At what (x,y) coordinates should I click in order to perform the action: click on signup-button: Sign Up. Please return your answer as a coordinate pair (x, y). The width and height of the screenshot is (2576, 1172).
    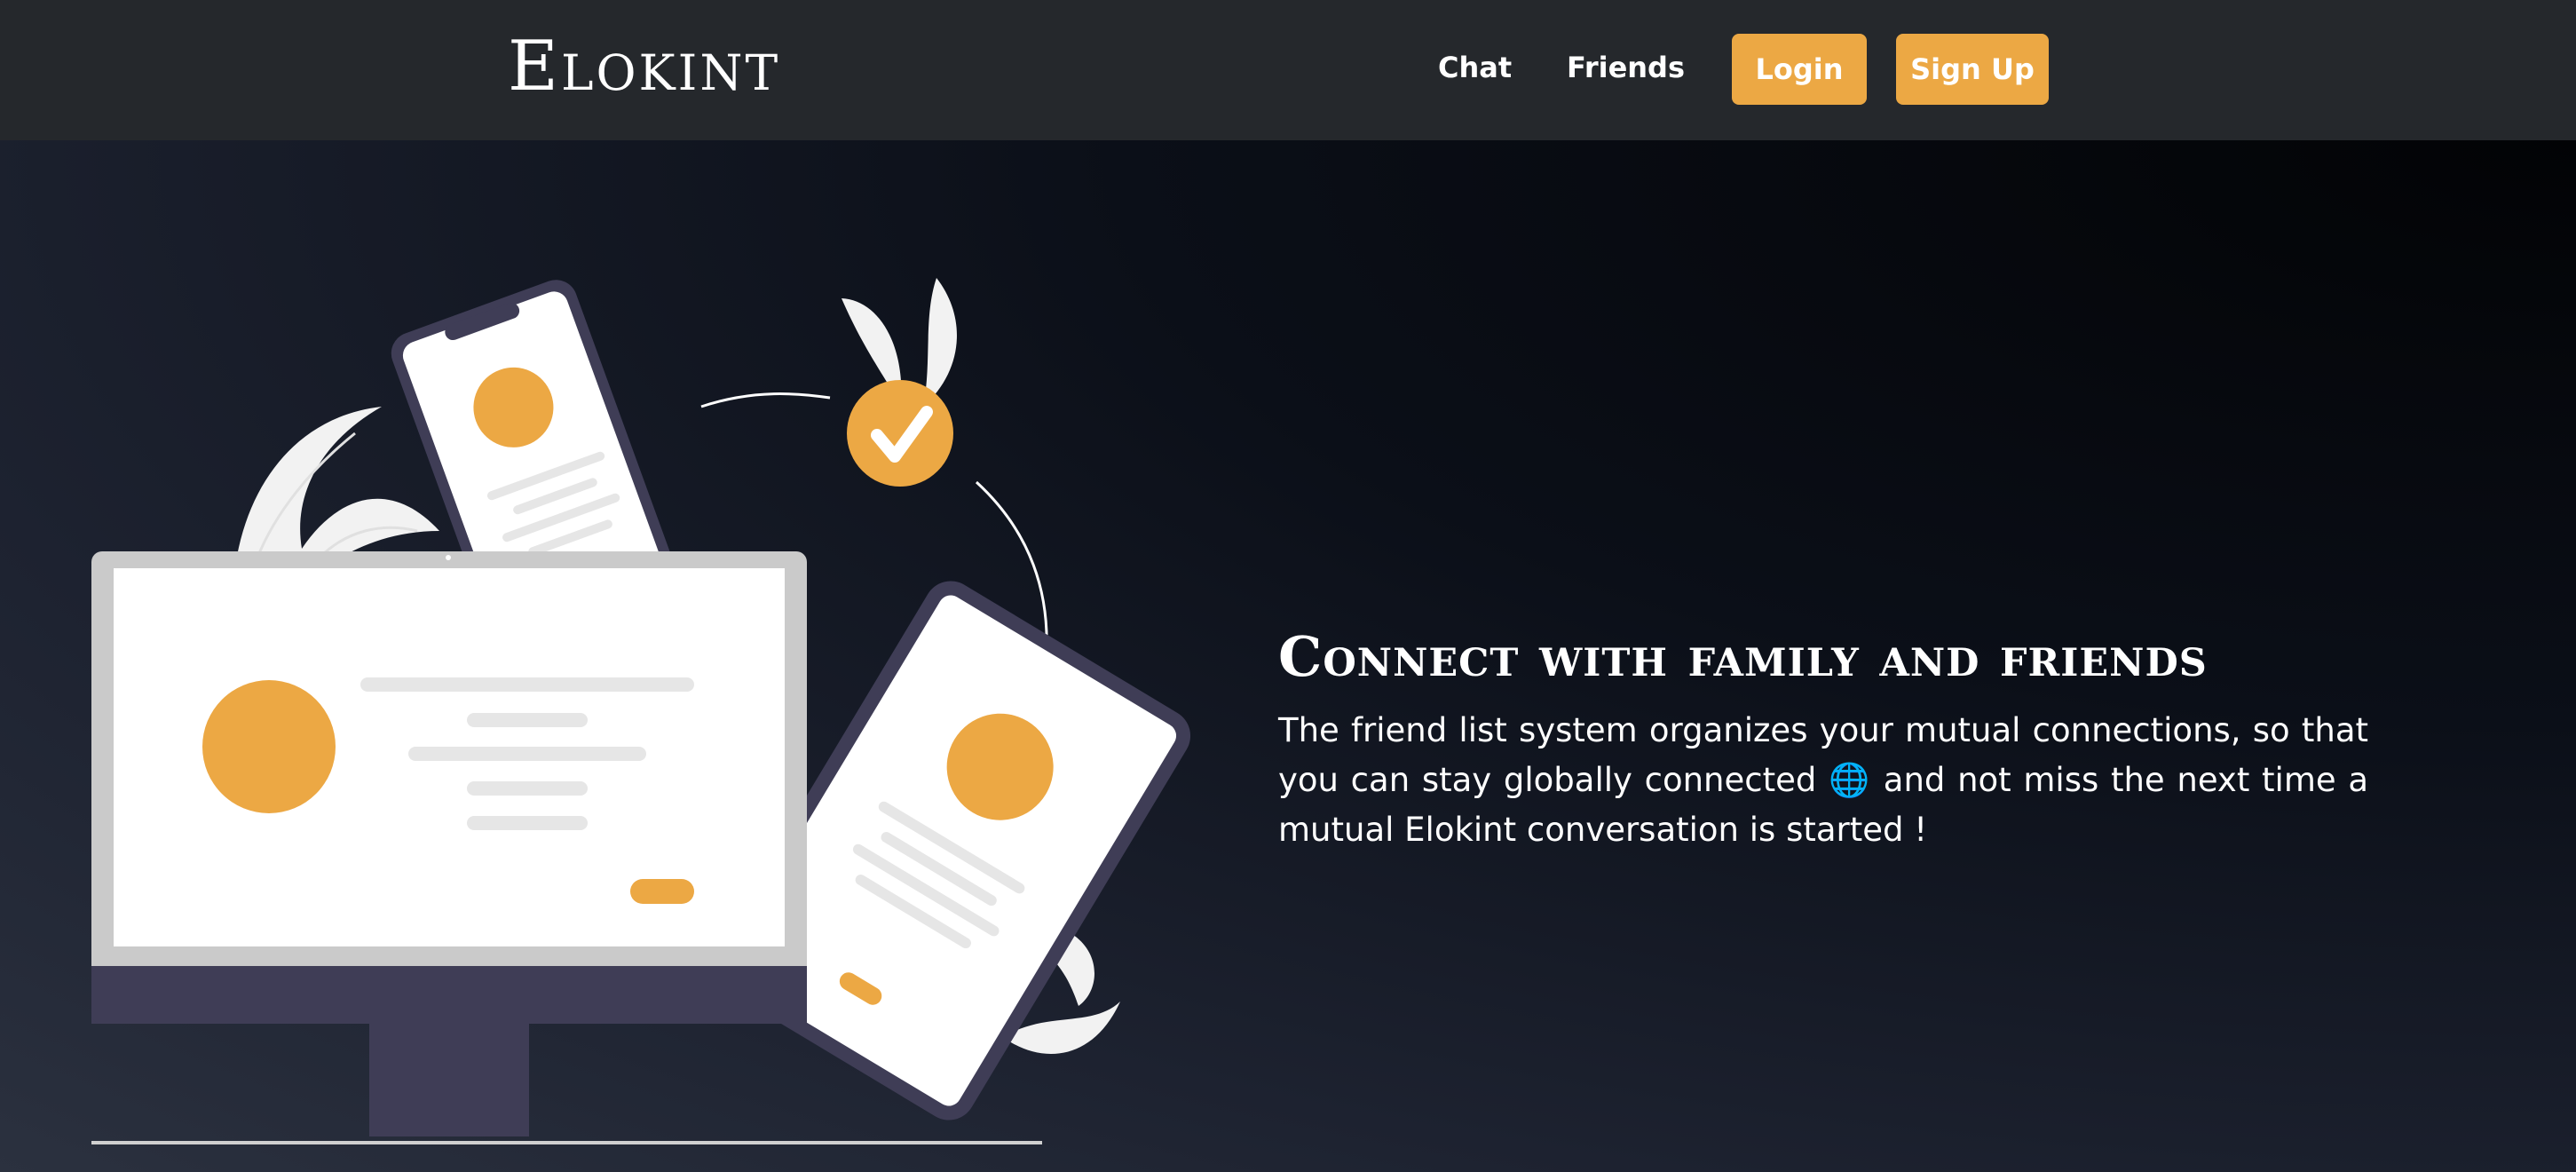
    Looking at the image, I should click on (1972, 70).